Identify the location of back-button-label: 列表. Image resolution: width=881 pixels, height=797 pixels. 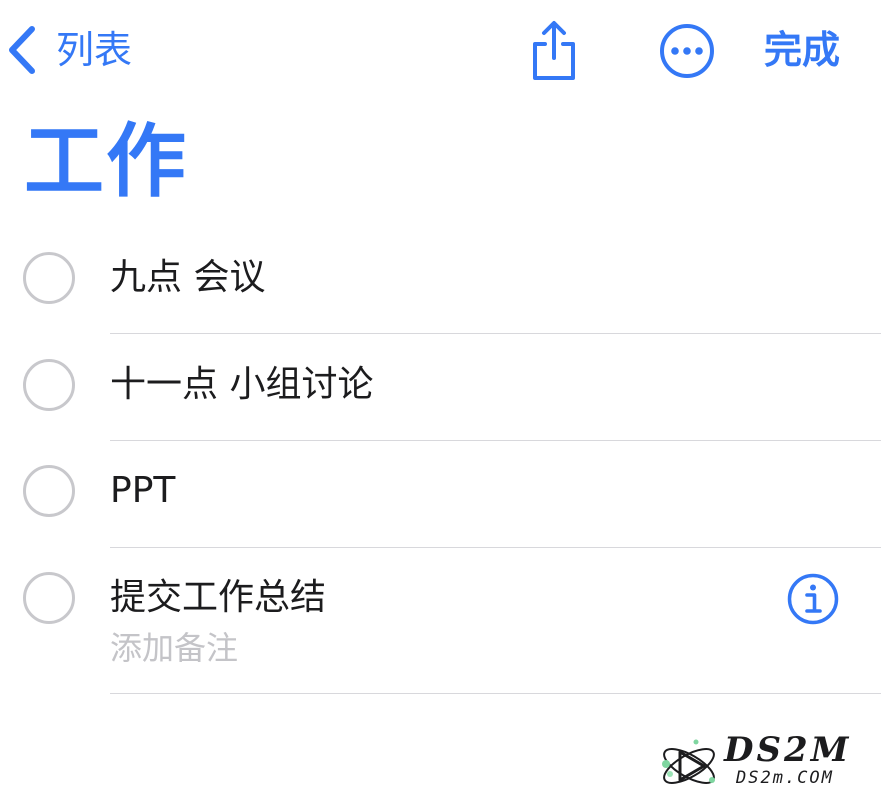
(94, 50).